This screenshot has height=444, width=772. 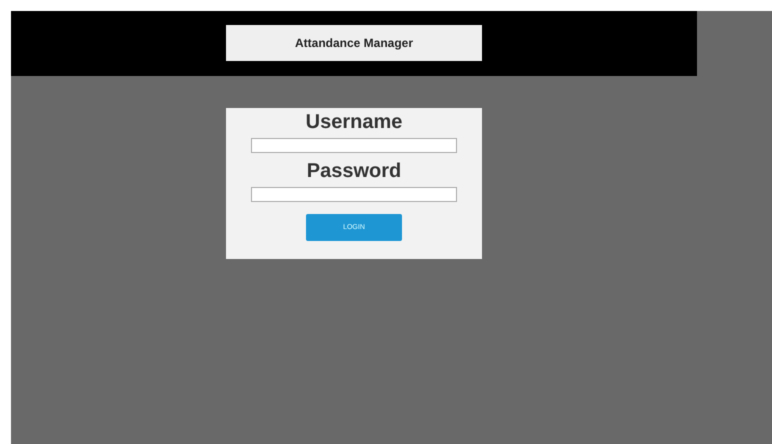 What do you see at coordinates (354, 43) in the screenshot?
I see `app-title: Attandance Manager` at bounding box center [354, 43].